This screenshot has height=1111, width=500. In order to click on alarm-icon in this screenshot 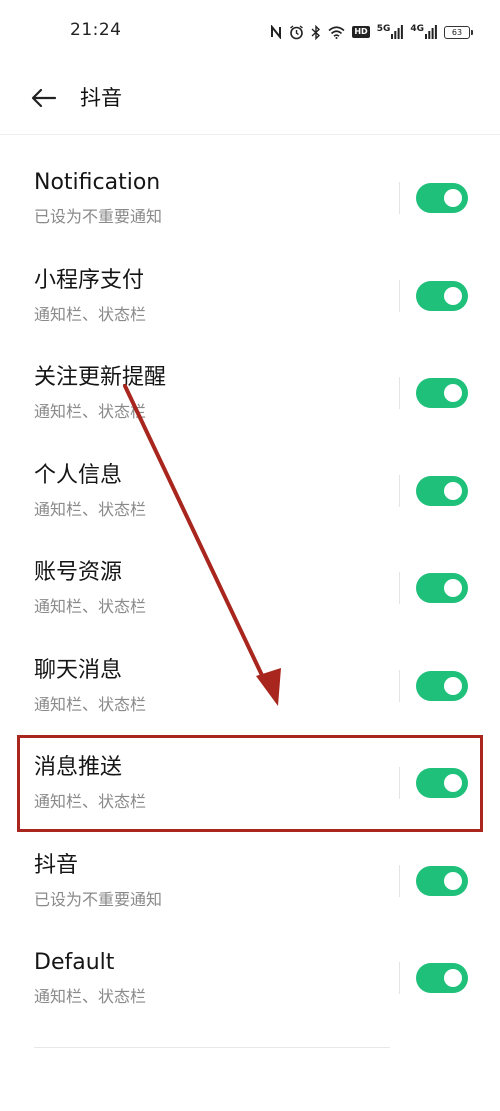, I will do `click(296, 32)`.